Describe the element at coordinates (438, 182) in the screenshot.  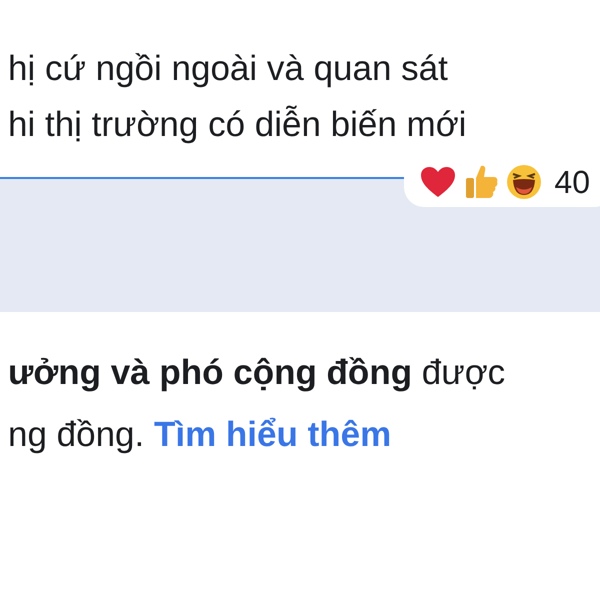
I see `heart-icon` at that location.